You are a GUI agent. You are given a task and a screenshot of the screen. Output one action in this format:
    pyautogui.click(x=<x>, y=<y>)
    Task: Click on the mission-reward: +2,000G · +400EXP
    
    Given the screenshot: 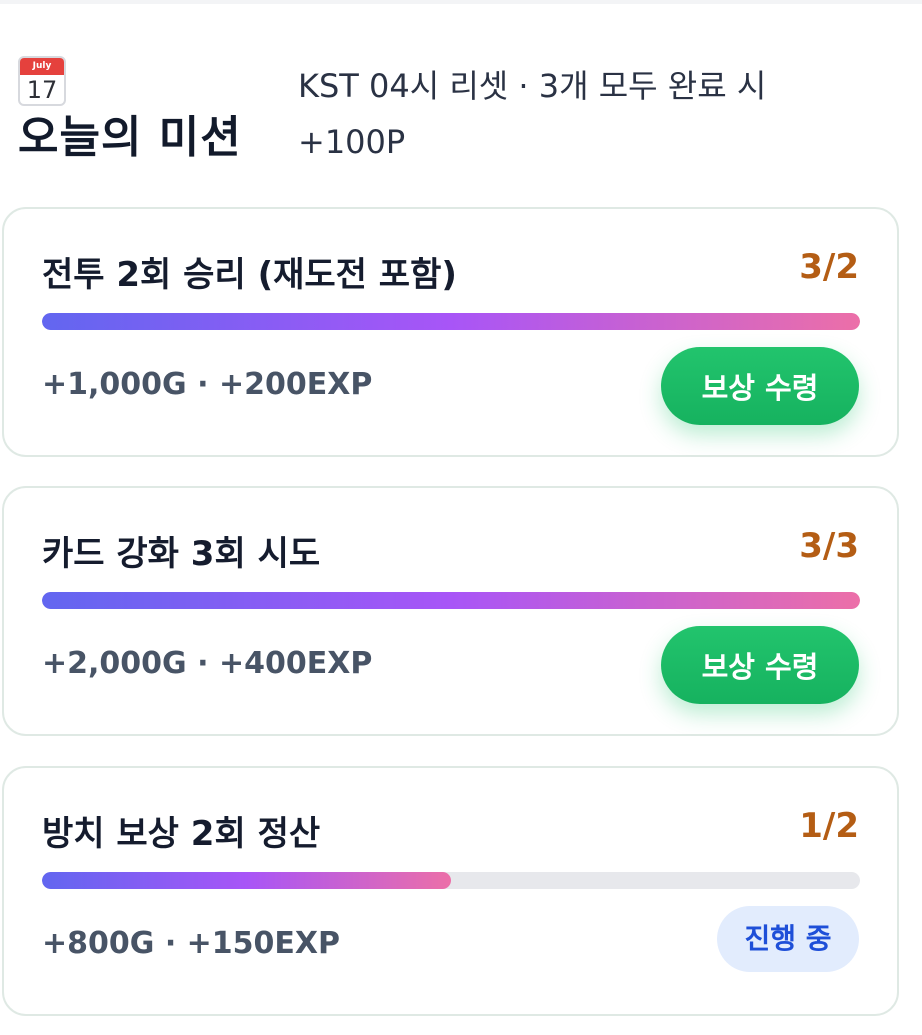 What is the action you would take?
    pyautogui.click(x=207, y=663)
    